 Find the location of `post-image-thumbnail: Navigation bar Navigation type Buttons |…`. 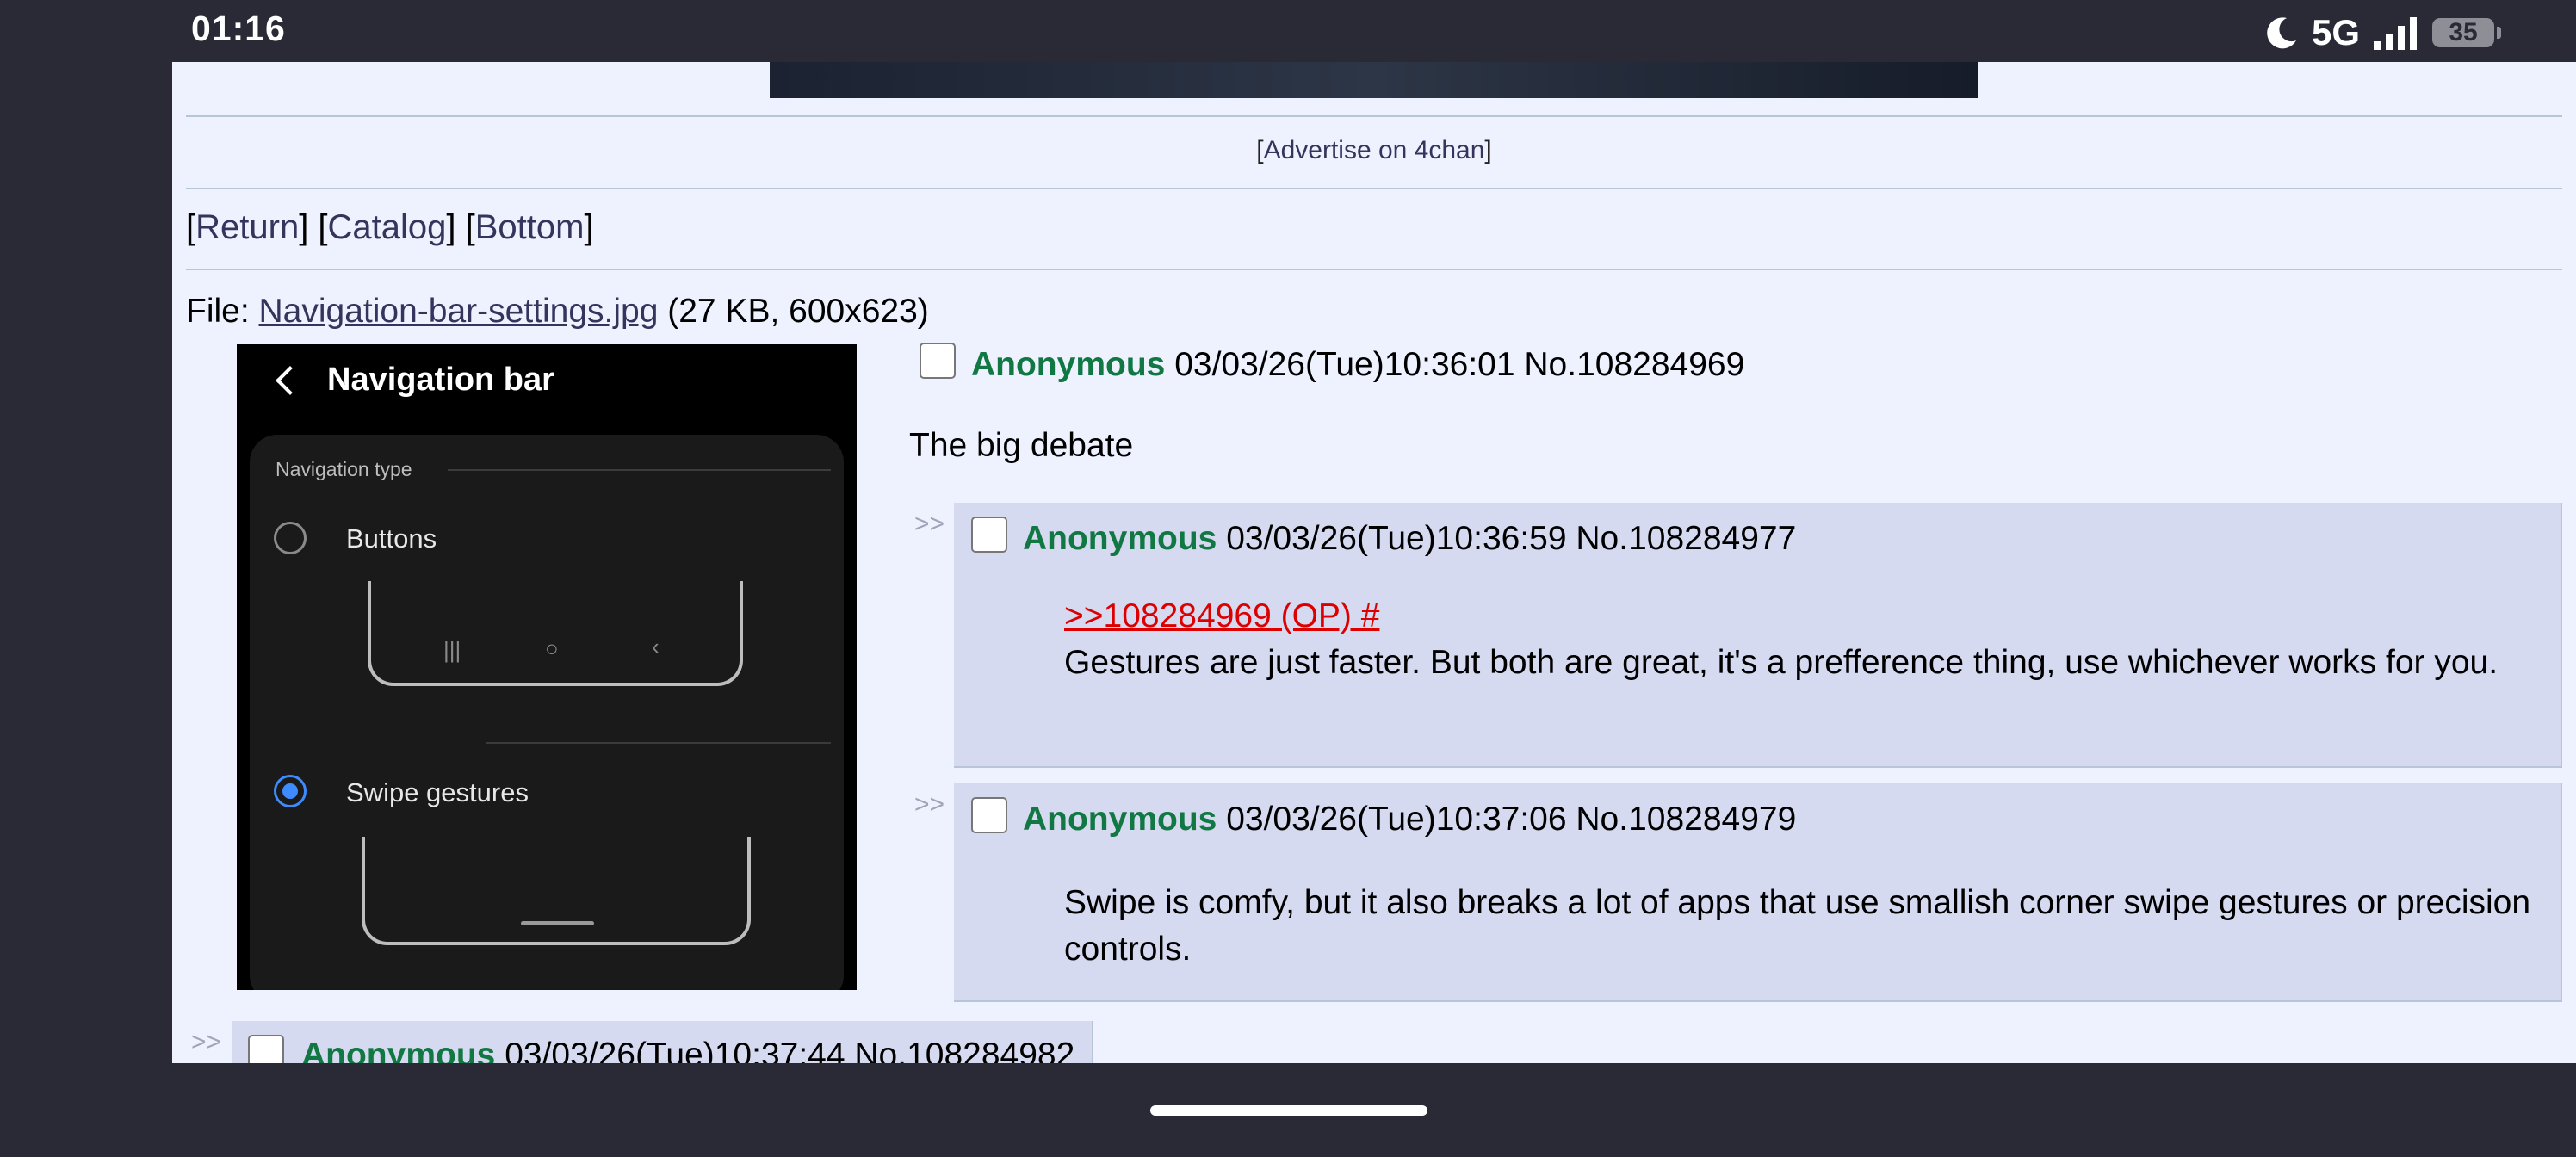

post-image-thumbnail: Navigation bar Navigation type Buttons |… is located at coordinates (547, 667).